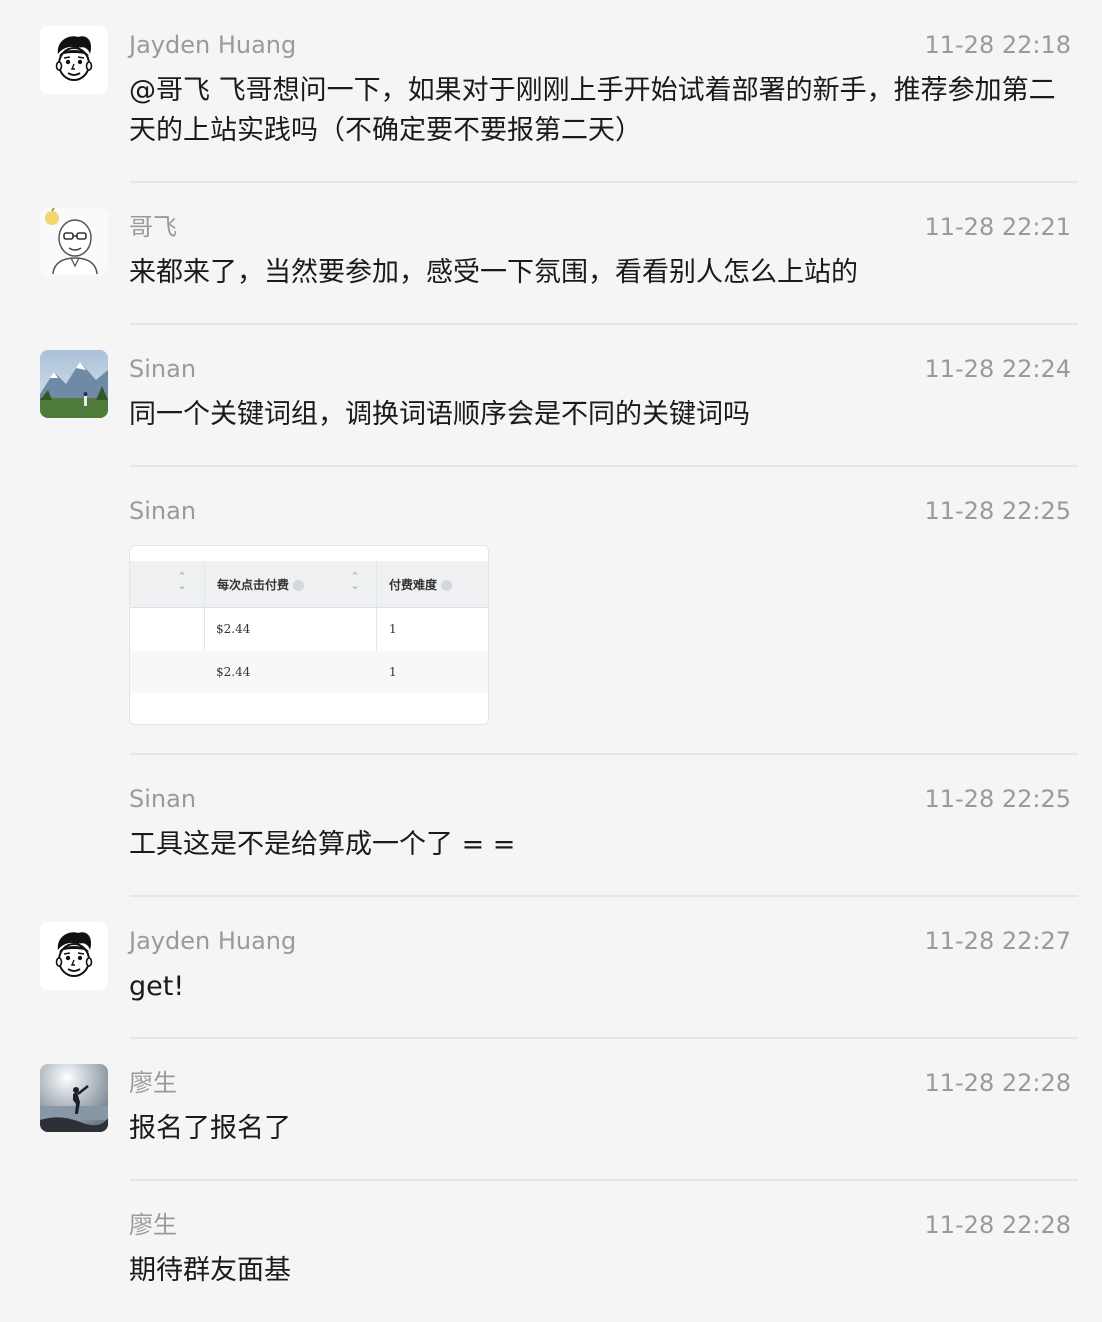  What do you see at coordinates (153, 227) in the screenshot?
I see `sender-name: 哥飞` at bounding box center [153, 227].